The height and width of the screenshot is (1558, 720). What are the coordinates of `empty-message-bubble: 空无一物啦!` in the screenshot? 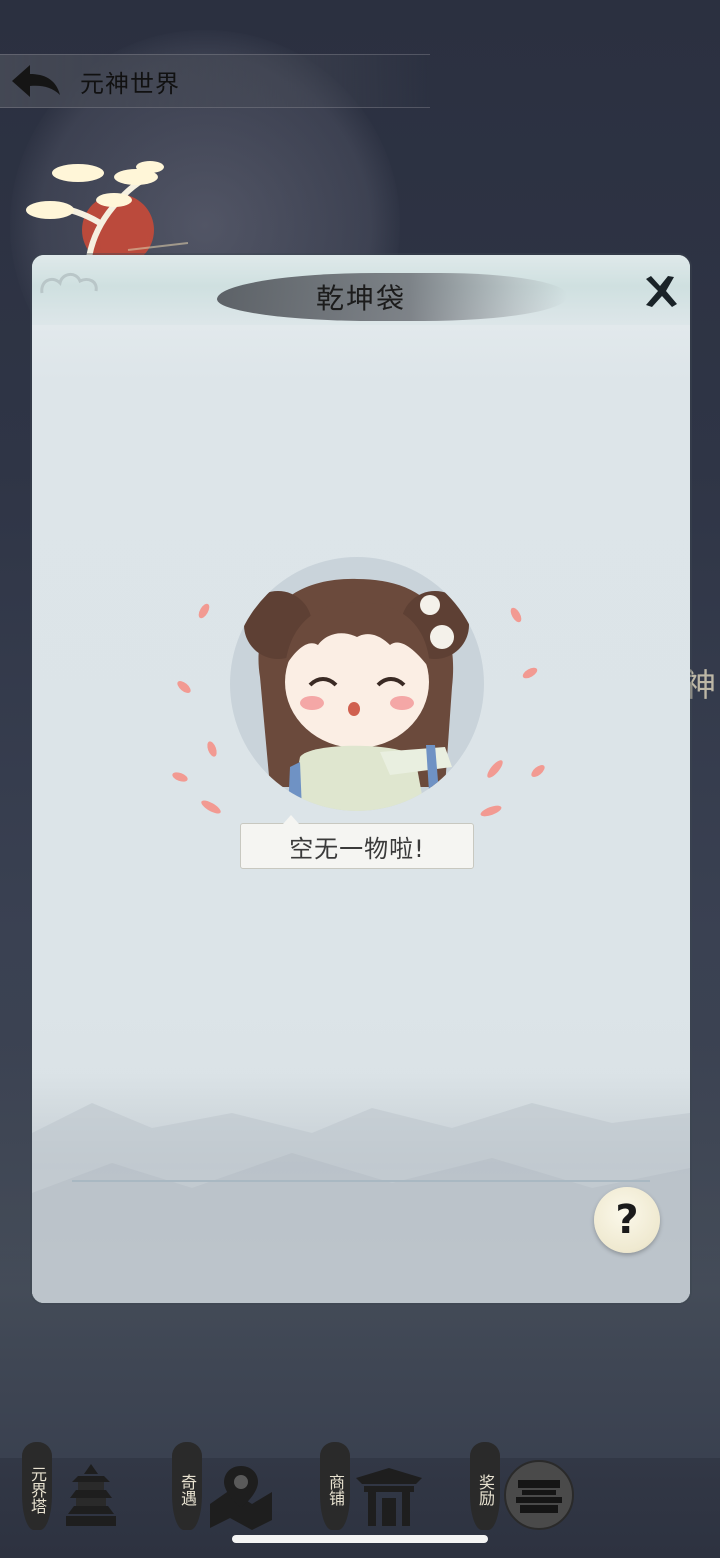 It's located at (357, 842).